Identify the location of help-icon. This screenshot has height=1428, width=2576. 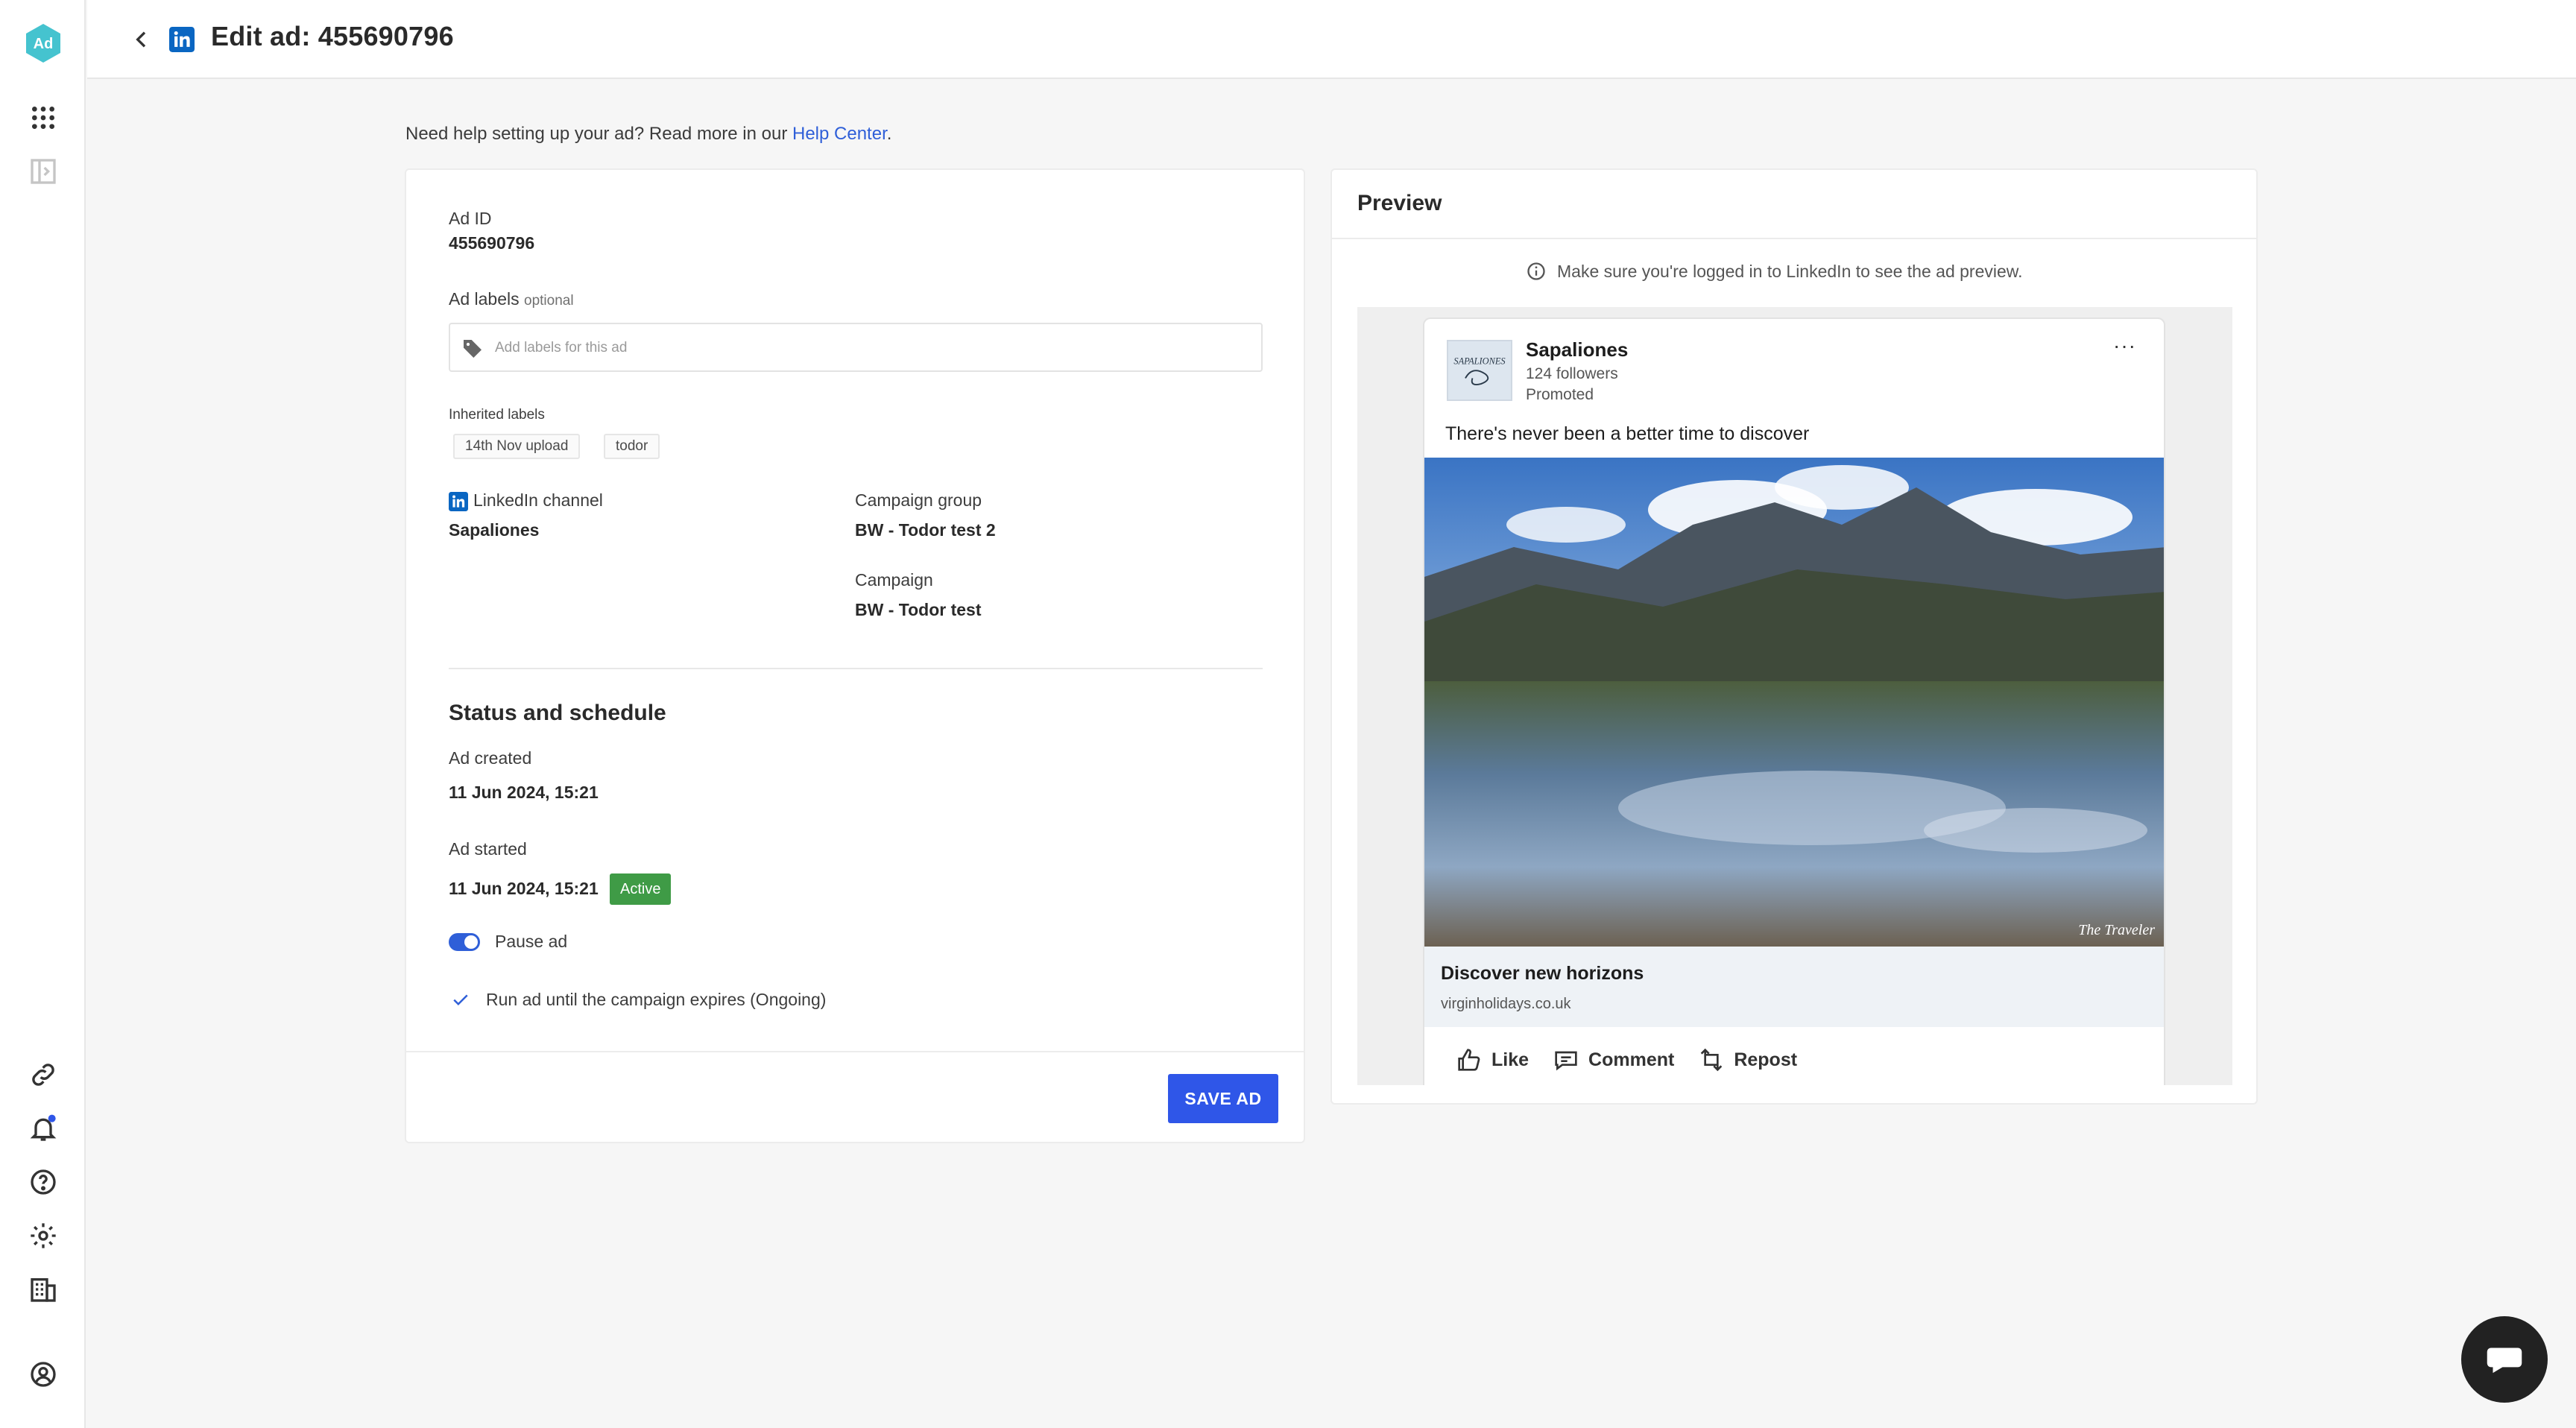
(43, 1182).